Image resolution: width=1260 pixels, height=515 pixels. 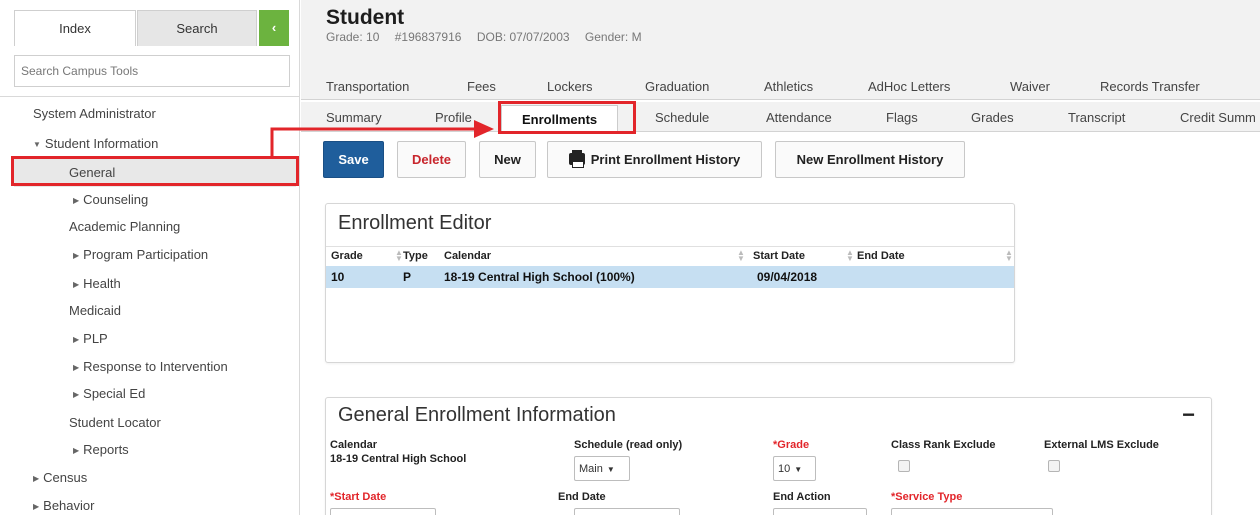 What do you see at coordinates (794, 468) in the screenshot?
I see `grade-select: 10 ▼` at bounding box center [794, 468].